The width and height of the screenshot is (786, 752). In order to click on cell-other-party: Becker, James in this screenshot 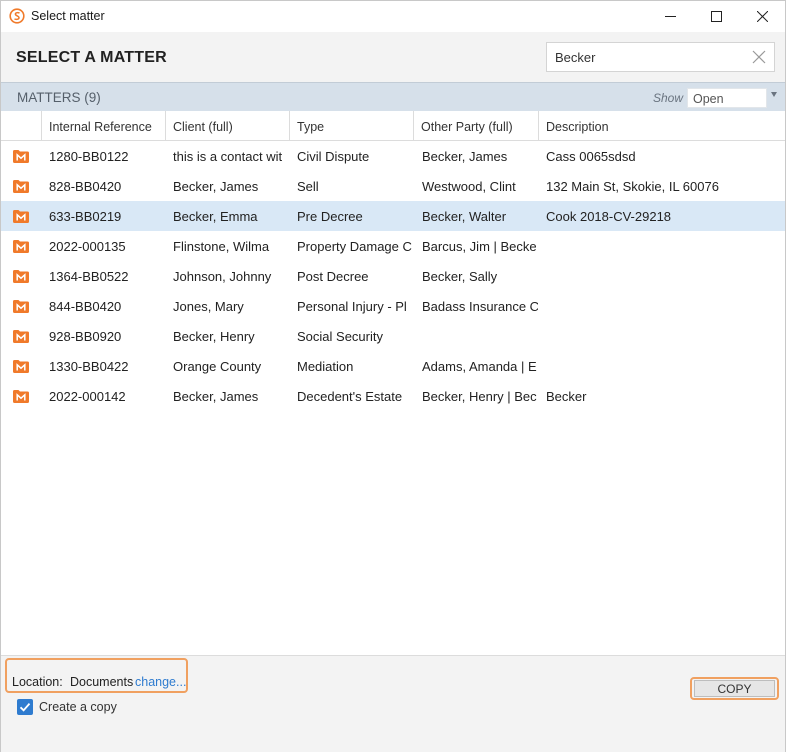, I will do `click(465, 156)`.